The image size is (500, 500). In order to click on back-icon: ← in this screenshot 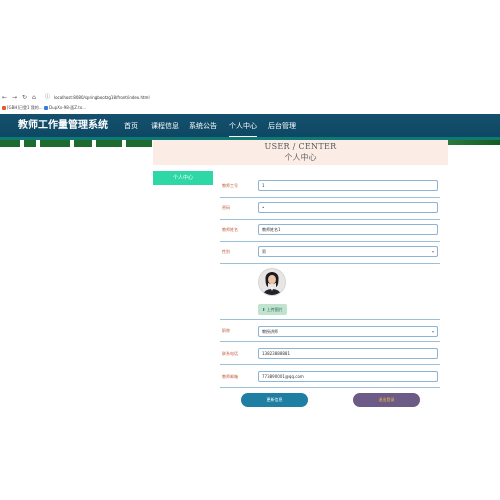, I will do `click(4, 97)`.